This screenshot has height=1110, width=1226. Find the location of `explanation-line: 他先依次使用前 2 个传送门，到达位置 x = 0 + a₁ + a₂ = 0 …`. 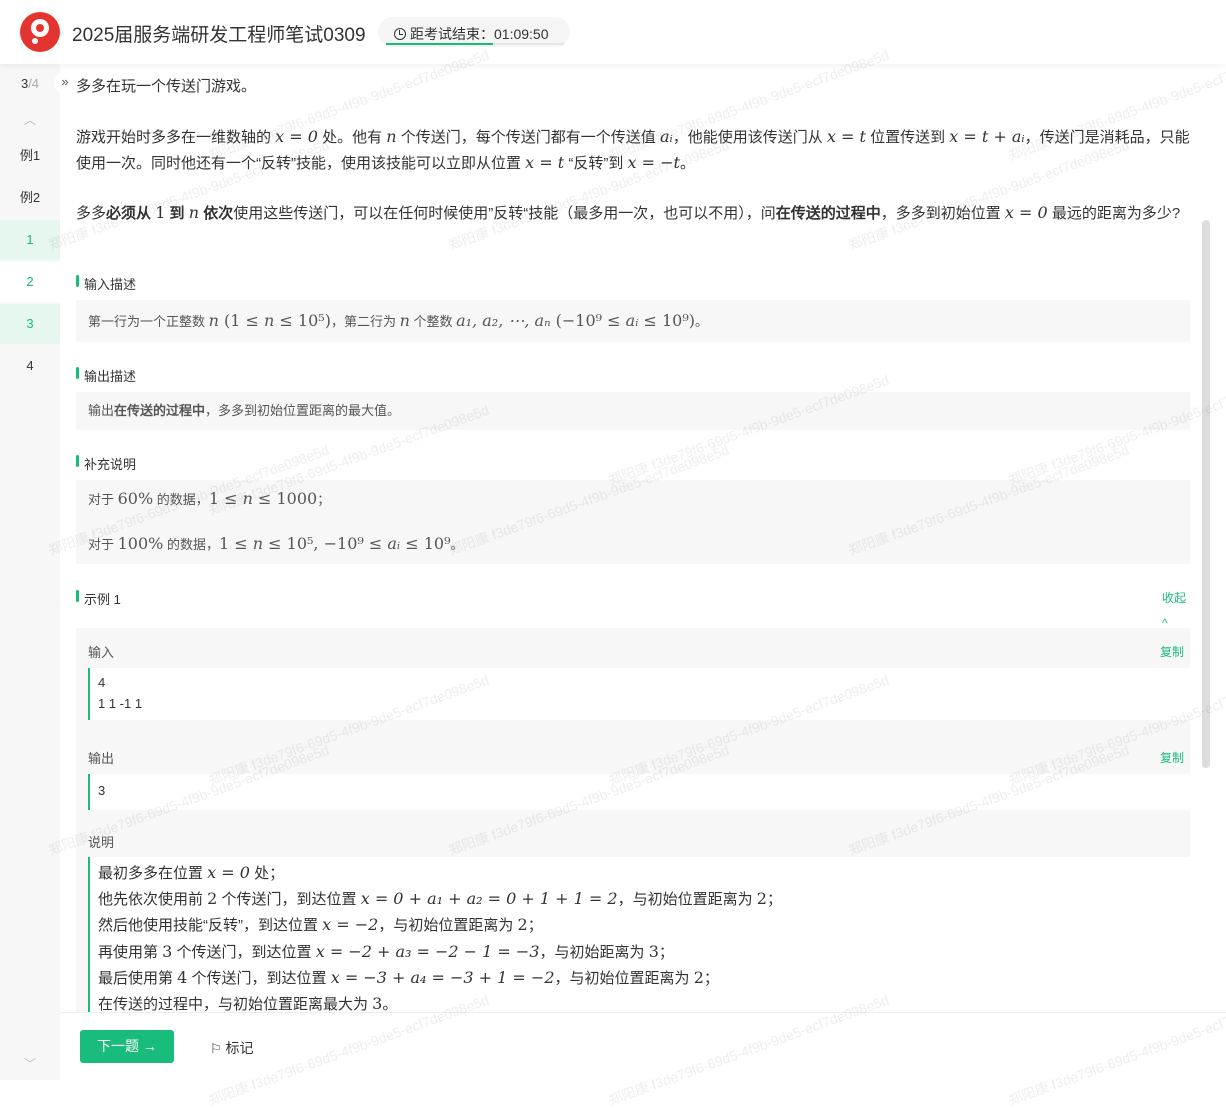

explanation-line: 他先依次使用前 2 个传送门，到达位置 x = 0 + a₁ + a₂ = 0 … is located at coordinates (644, 899).